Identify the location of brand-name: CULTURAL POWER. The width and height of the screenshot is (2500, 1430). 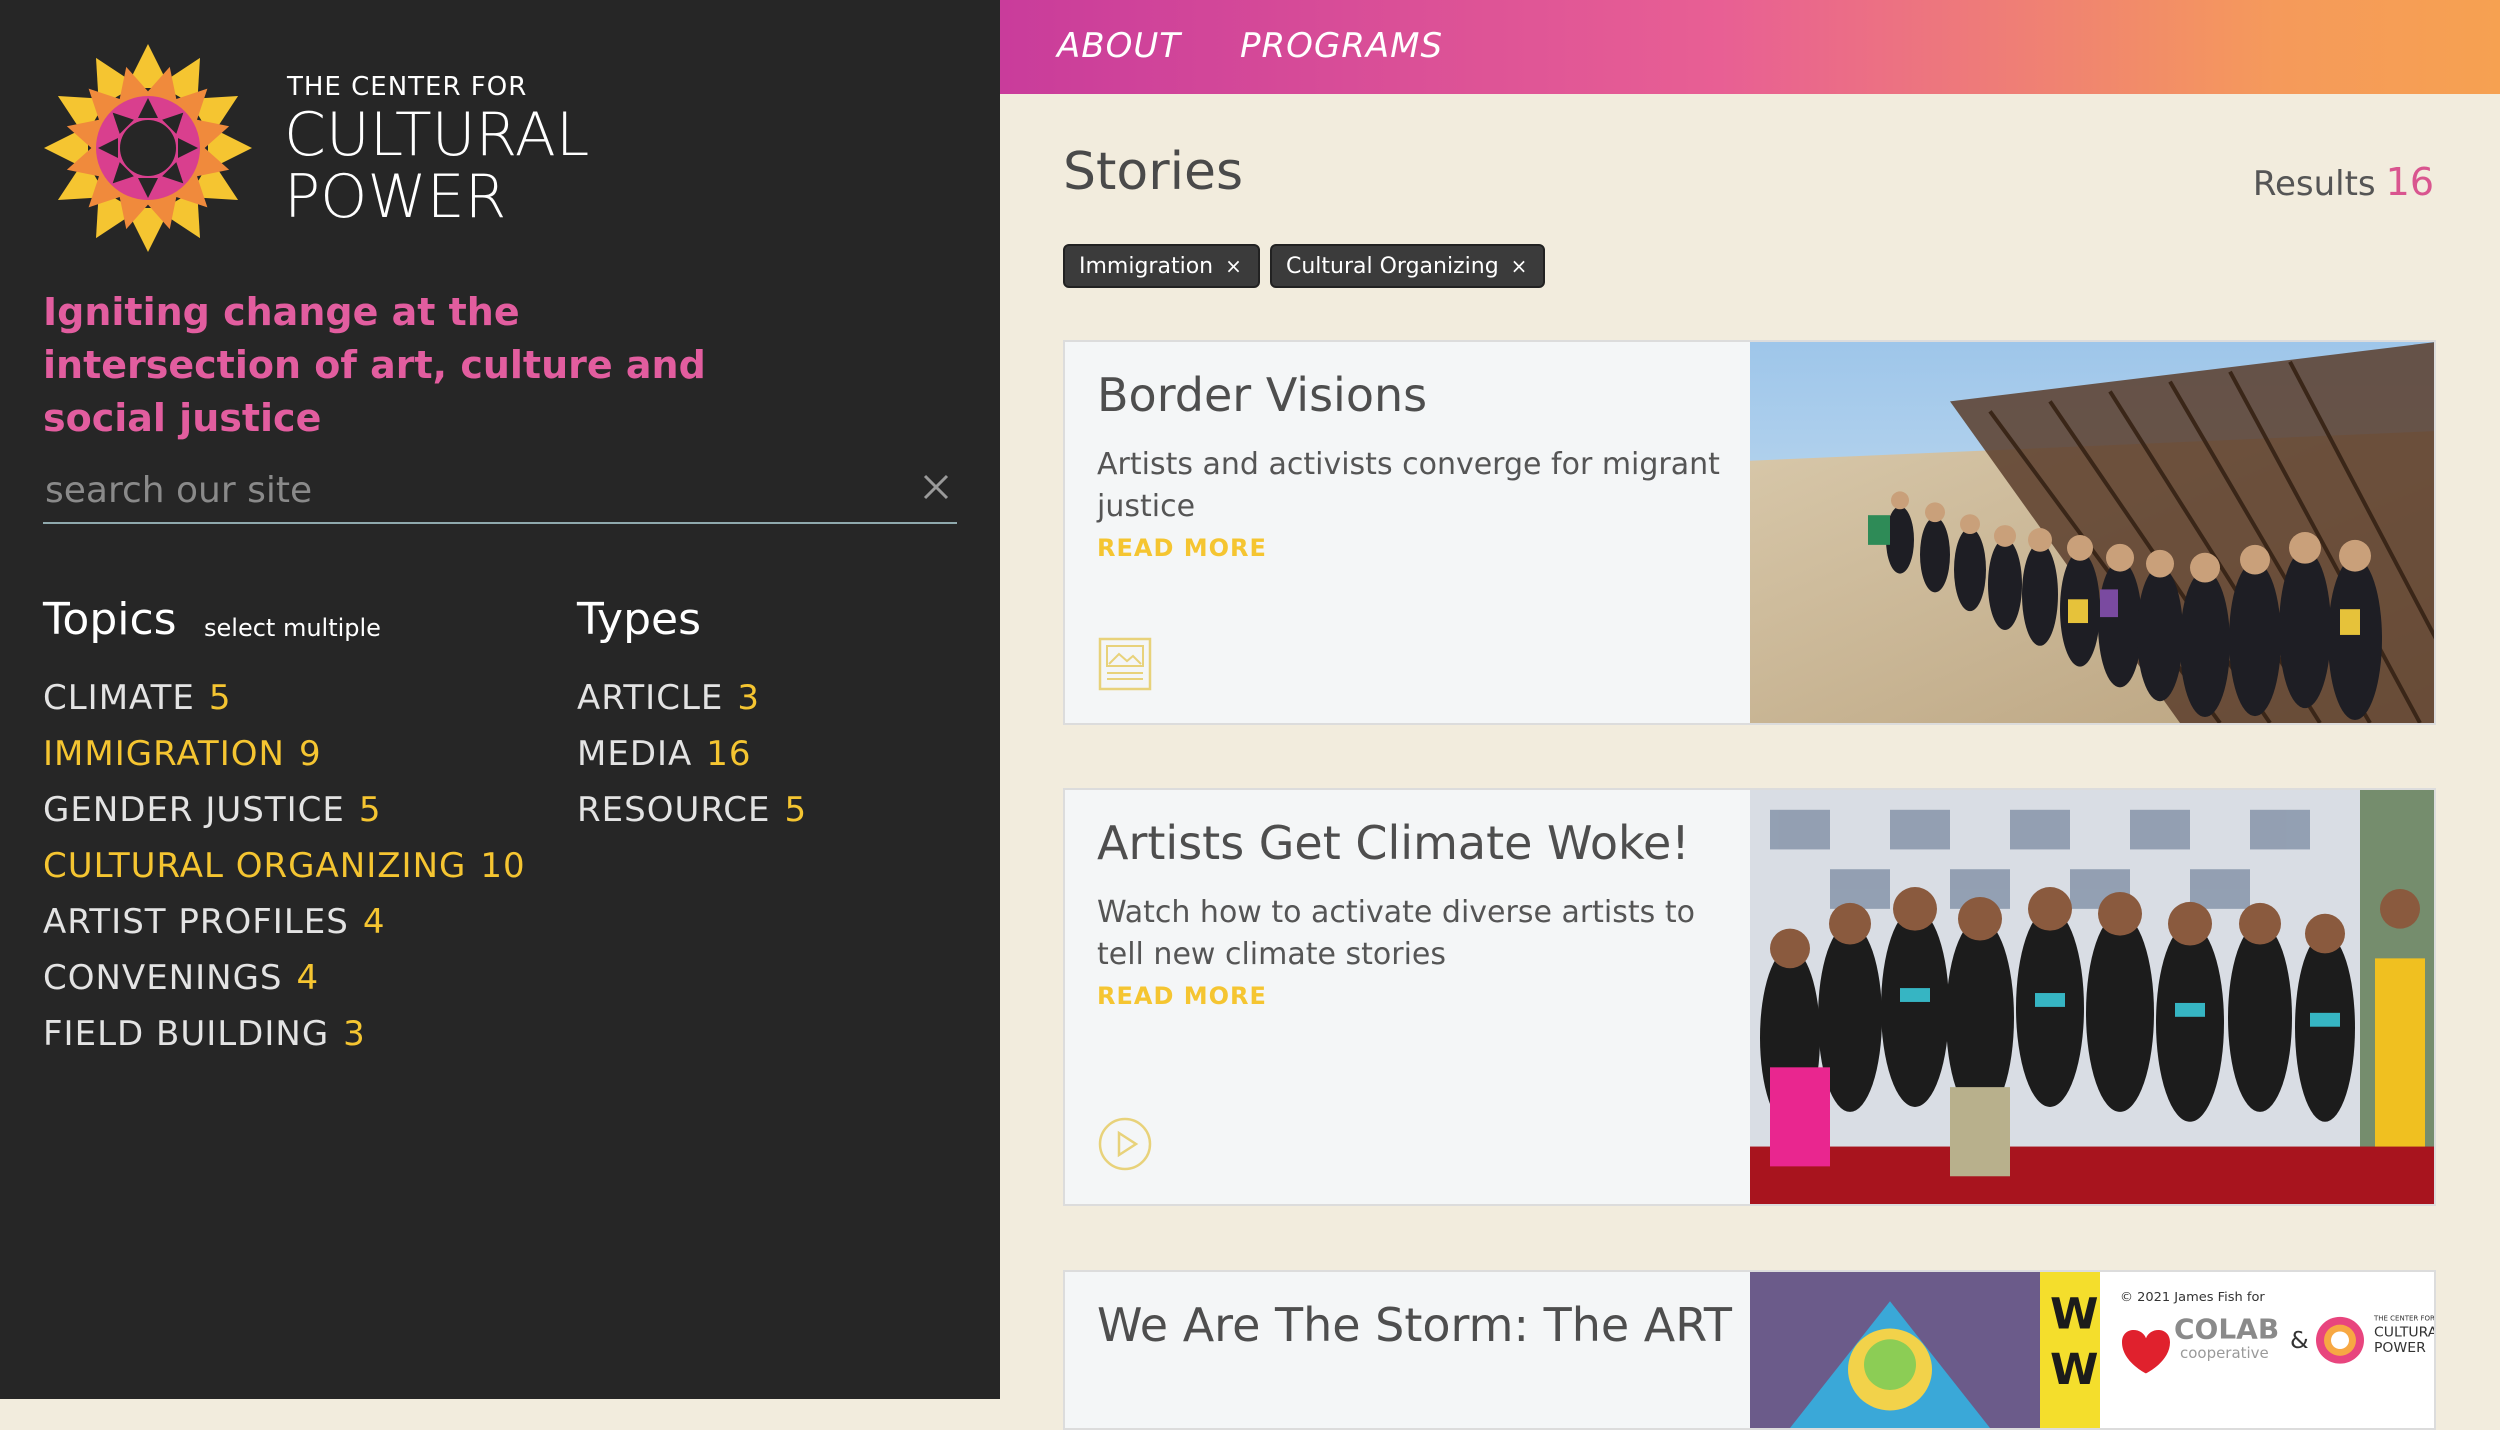
(436, 166).